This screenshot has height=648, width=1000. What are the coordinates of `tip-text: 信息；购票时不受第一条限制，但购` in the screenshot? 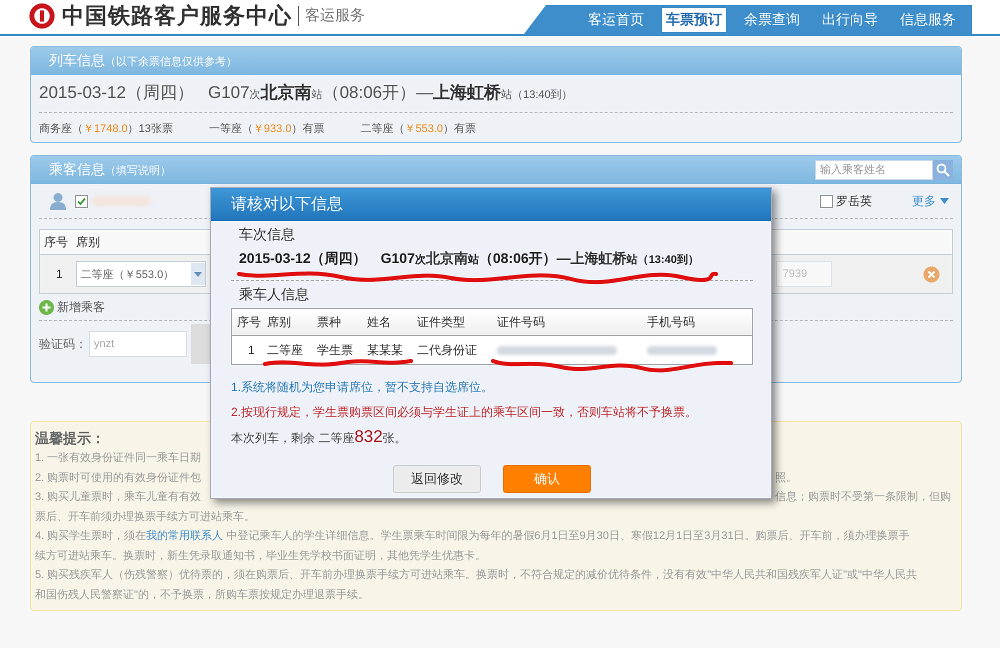 It's located at (863, 497).